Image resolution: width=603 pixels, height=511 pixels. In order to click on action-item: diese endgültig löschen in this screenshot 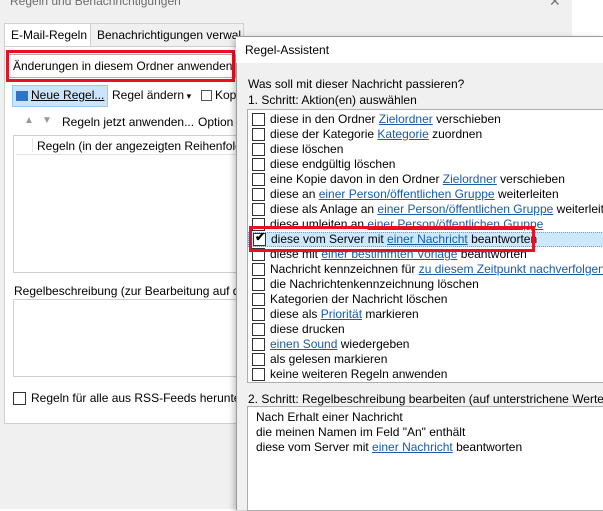, I will do `click(323, 164)`.